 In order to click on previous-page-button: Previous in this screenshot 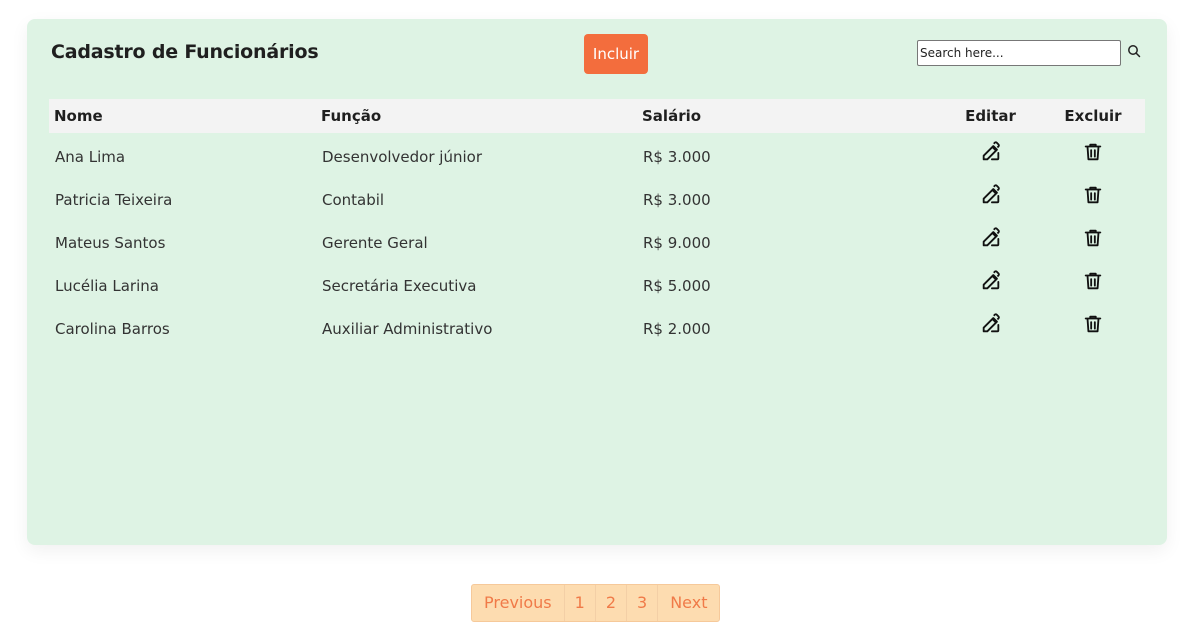, I will do `click(518, 603)`.